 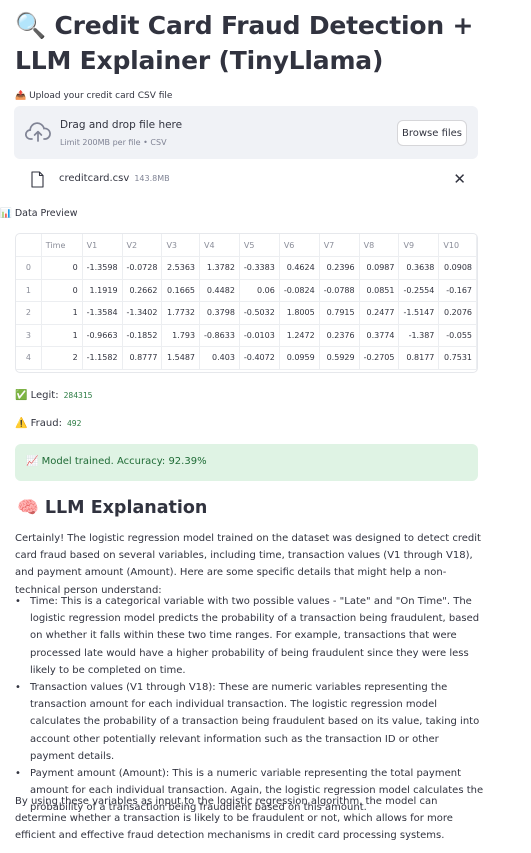 I want to click on column-header: Time, so click(x=62, y=245).